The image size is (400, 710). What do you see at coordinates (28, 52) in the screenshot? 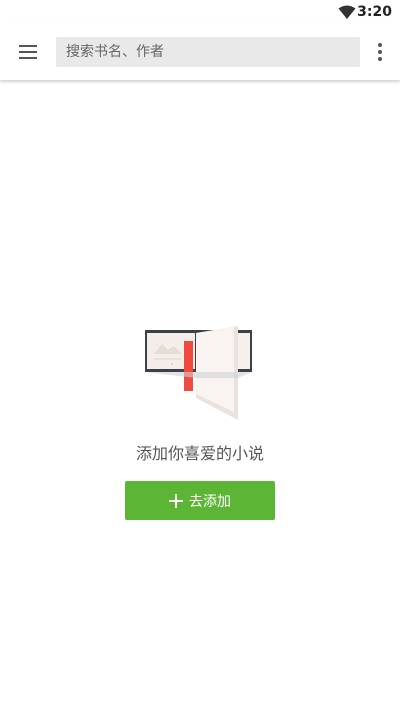
I see `menu-button` at bounding box center [28, 52].